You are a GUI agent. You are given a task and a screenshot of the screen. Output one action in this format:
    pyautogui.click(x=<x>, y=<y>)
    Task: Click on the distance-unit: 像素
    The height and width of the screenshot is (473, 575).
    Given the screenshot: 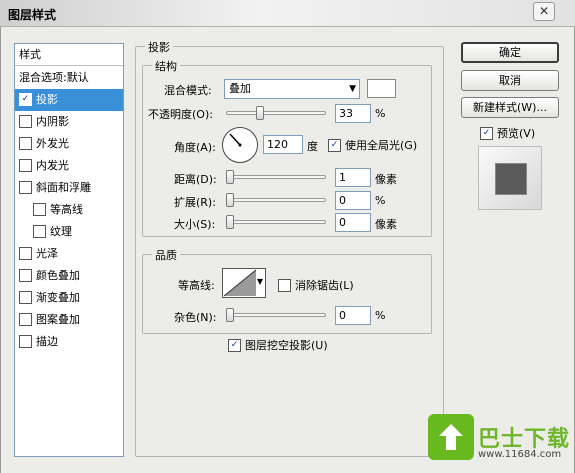 What is the action you would take?
    pyautogui.click(x=386, y=179)
    